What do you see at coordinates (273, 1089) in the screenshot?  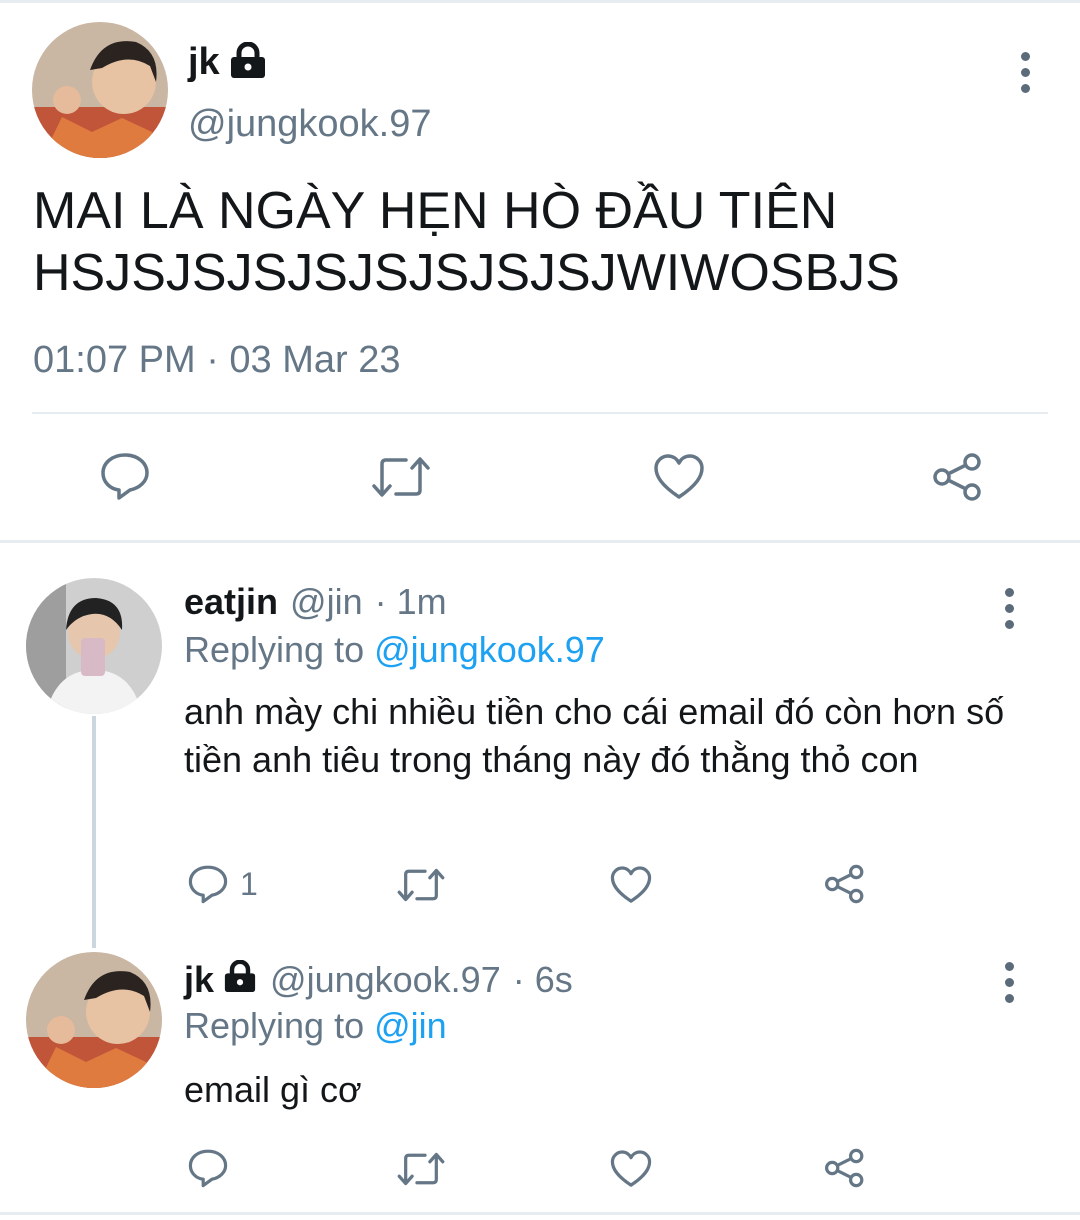 I see `reply-text: email gì cơ` at bounding box center [273, 1089].